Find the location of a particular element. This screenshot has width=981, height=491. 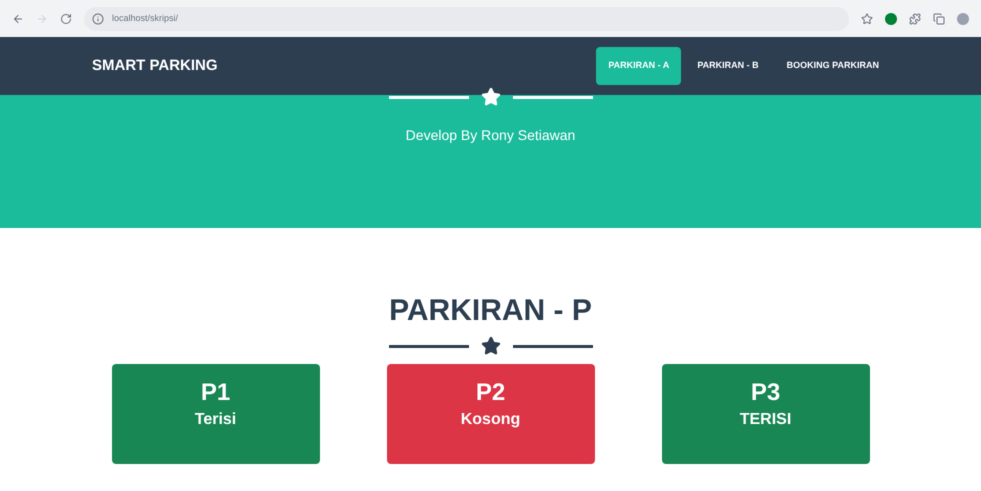

nav-link: BOOKING PARKIRAN is located at coordinates (832, 66).